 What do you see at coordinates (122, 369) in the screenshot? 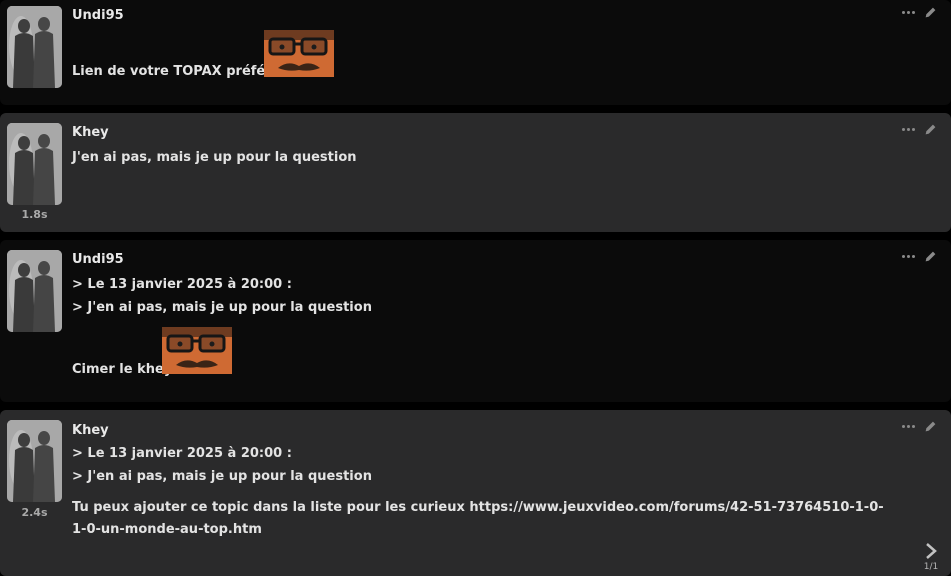
I see `post-message: Cimer le khey` at bounding box center [122, 369].